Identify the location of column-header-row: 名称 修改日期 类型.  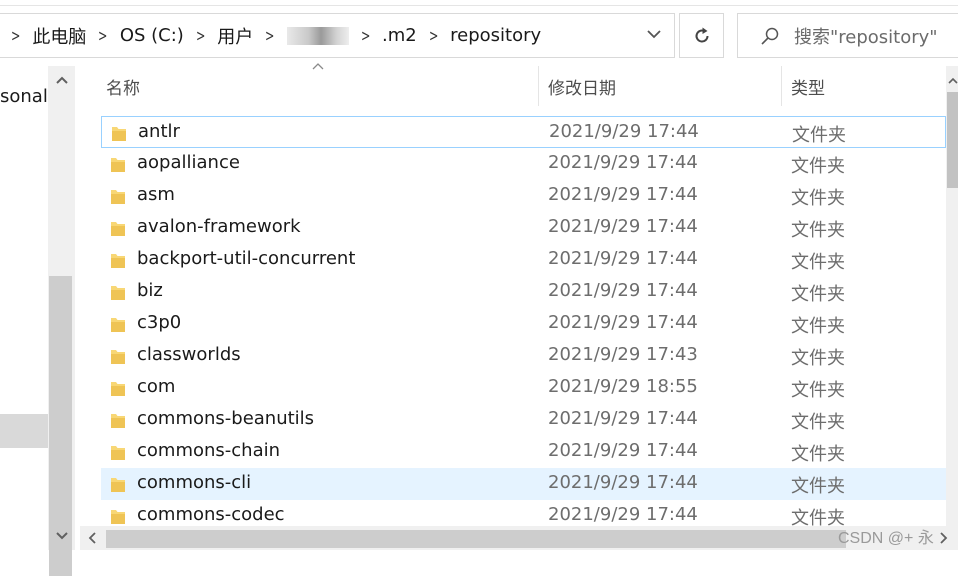
(513, 86).